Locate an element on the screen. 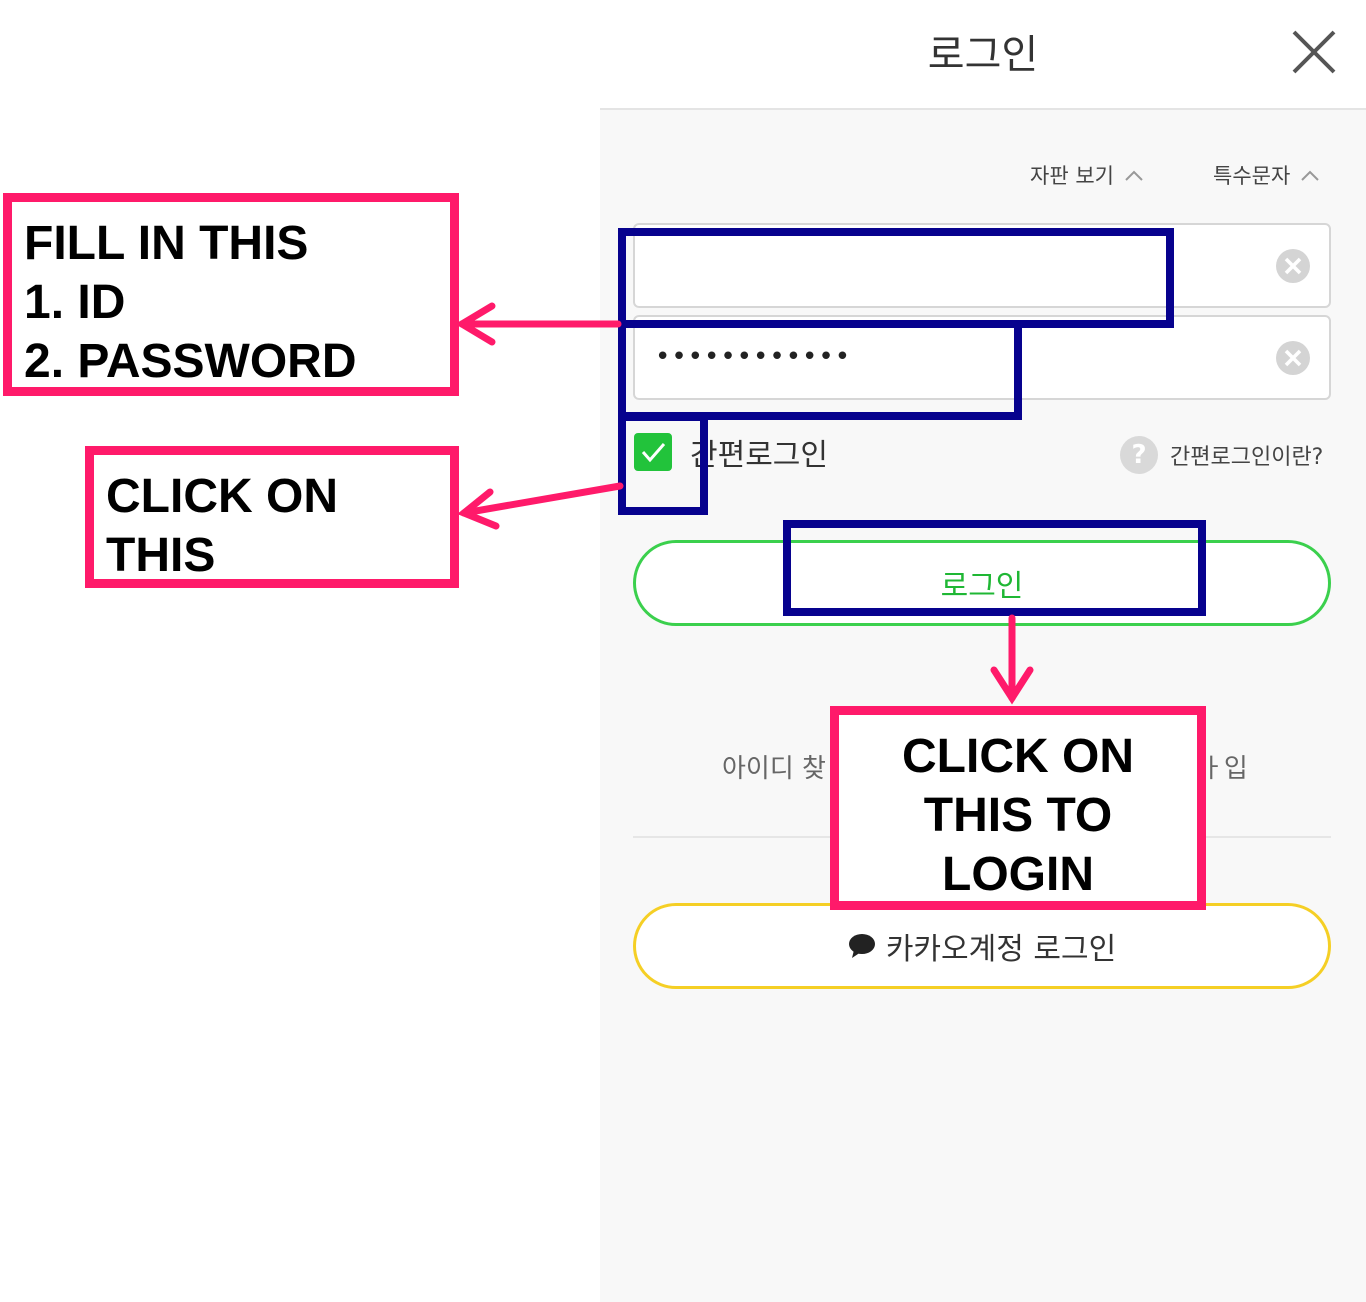 The image size is (1366, 1302). highlight-checkbox-box is located at coordinates (663, 464).